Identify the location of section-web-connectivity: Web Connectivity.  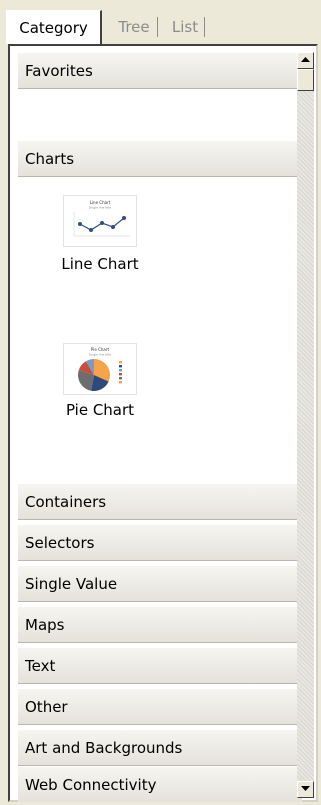
(160, 784).